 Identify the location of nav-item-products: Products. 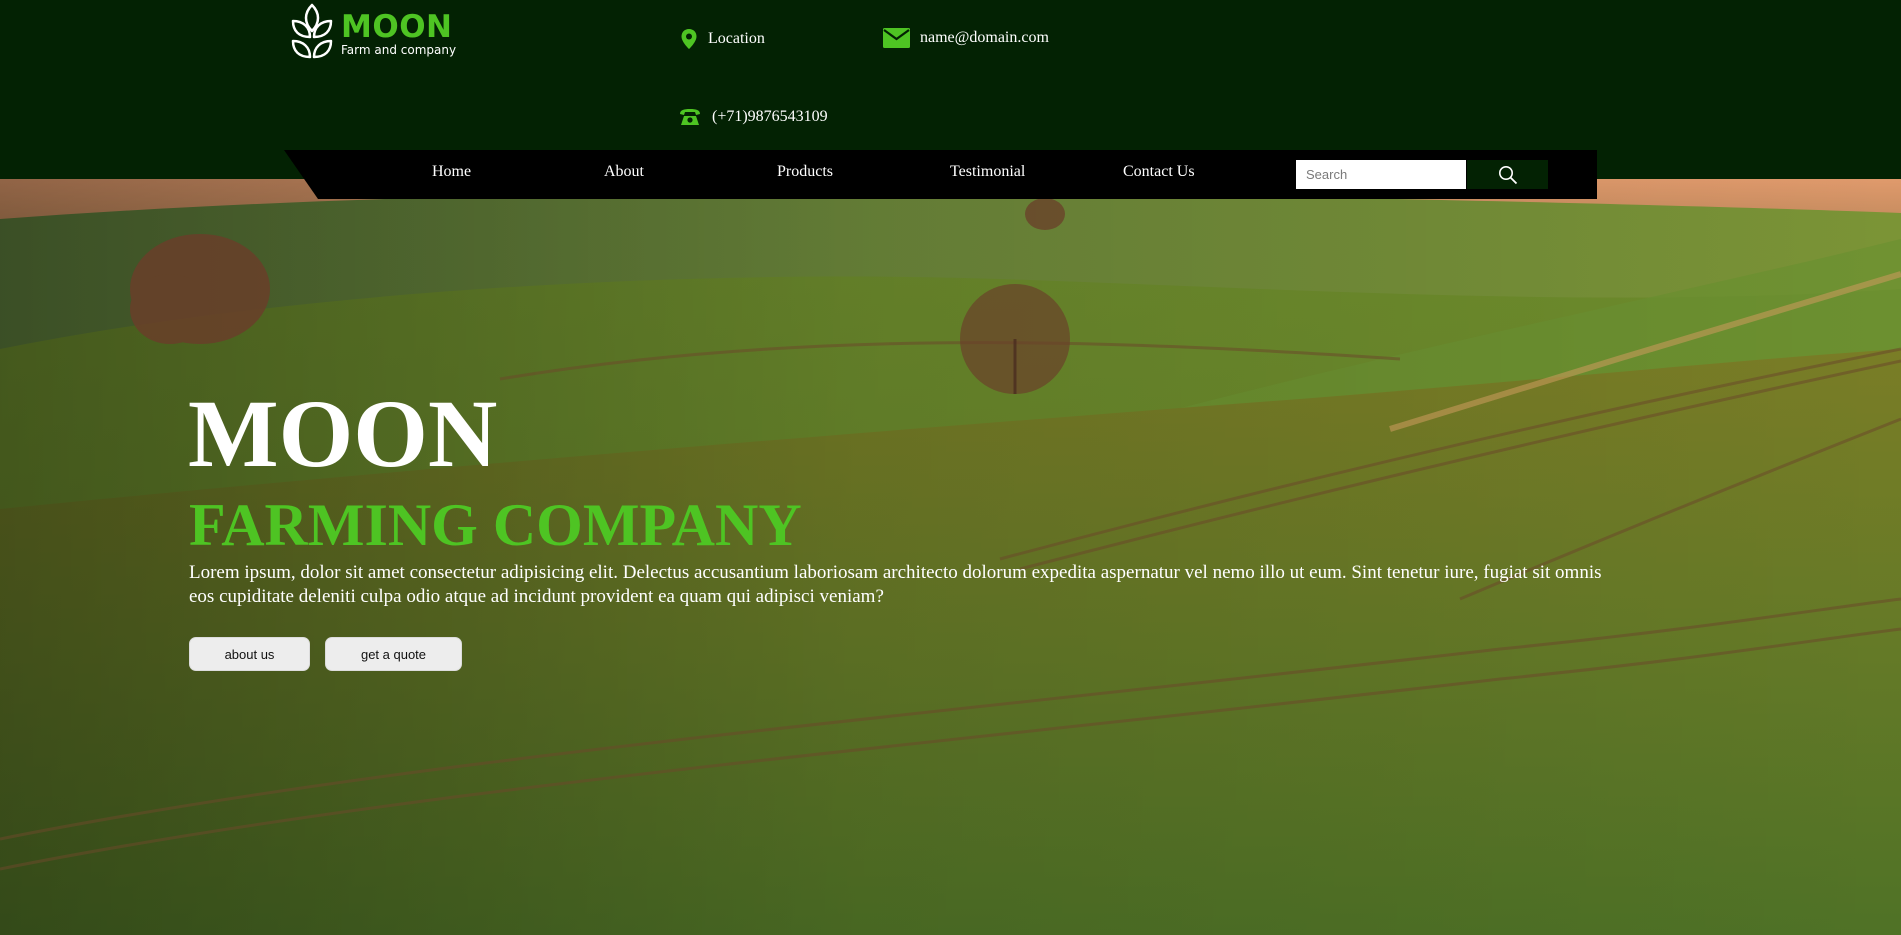
(805, 172).